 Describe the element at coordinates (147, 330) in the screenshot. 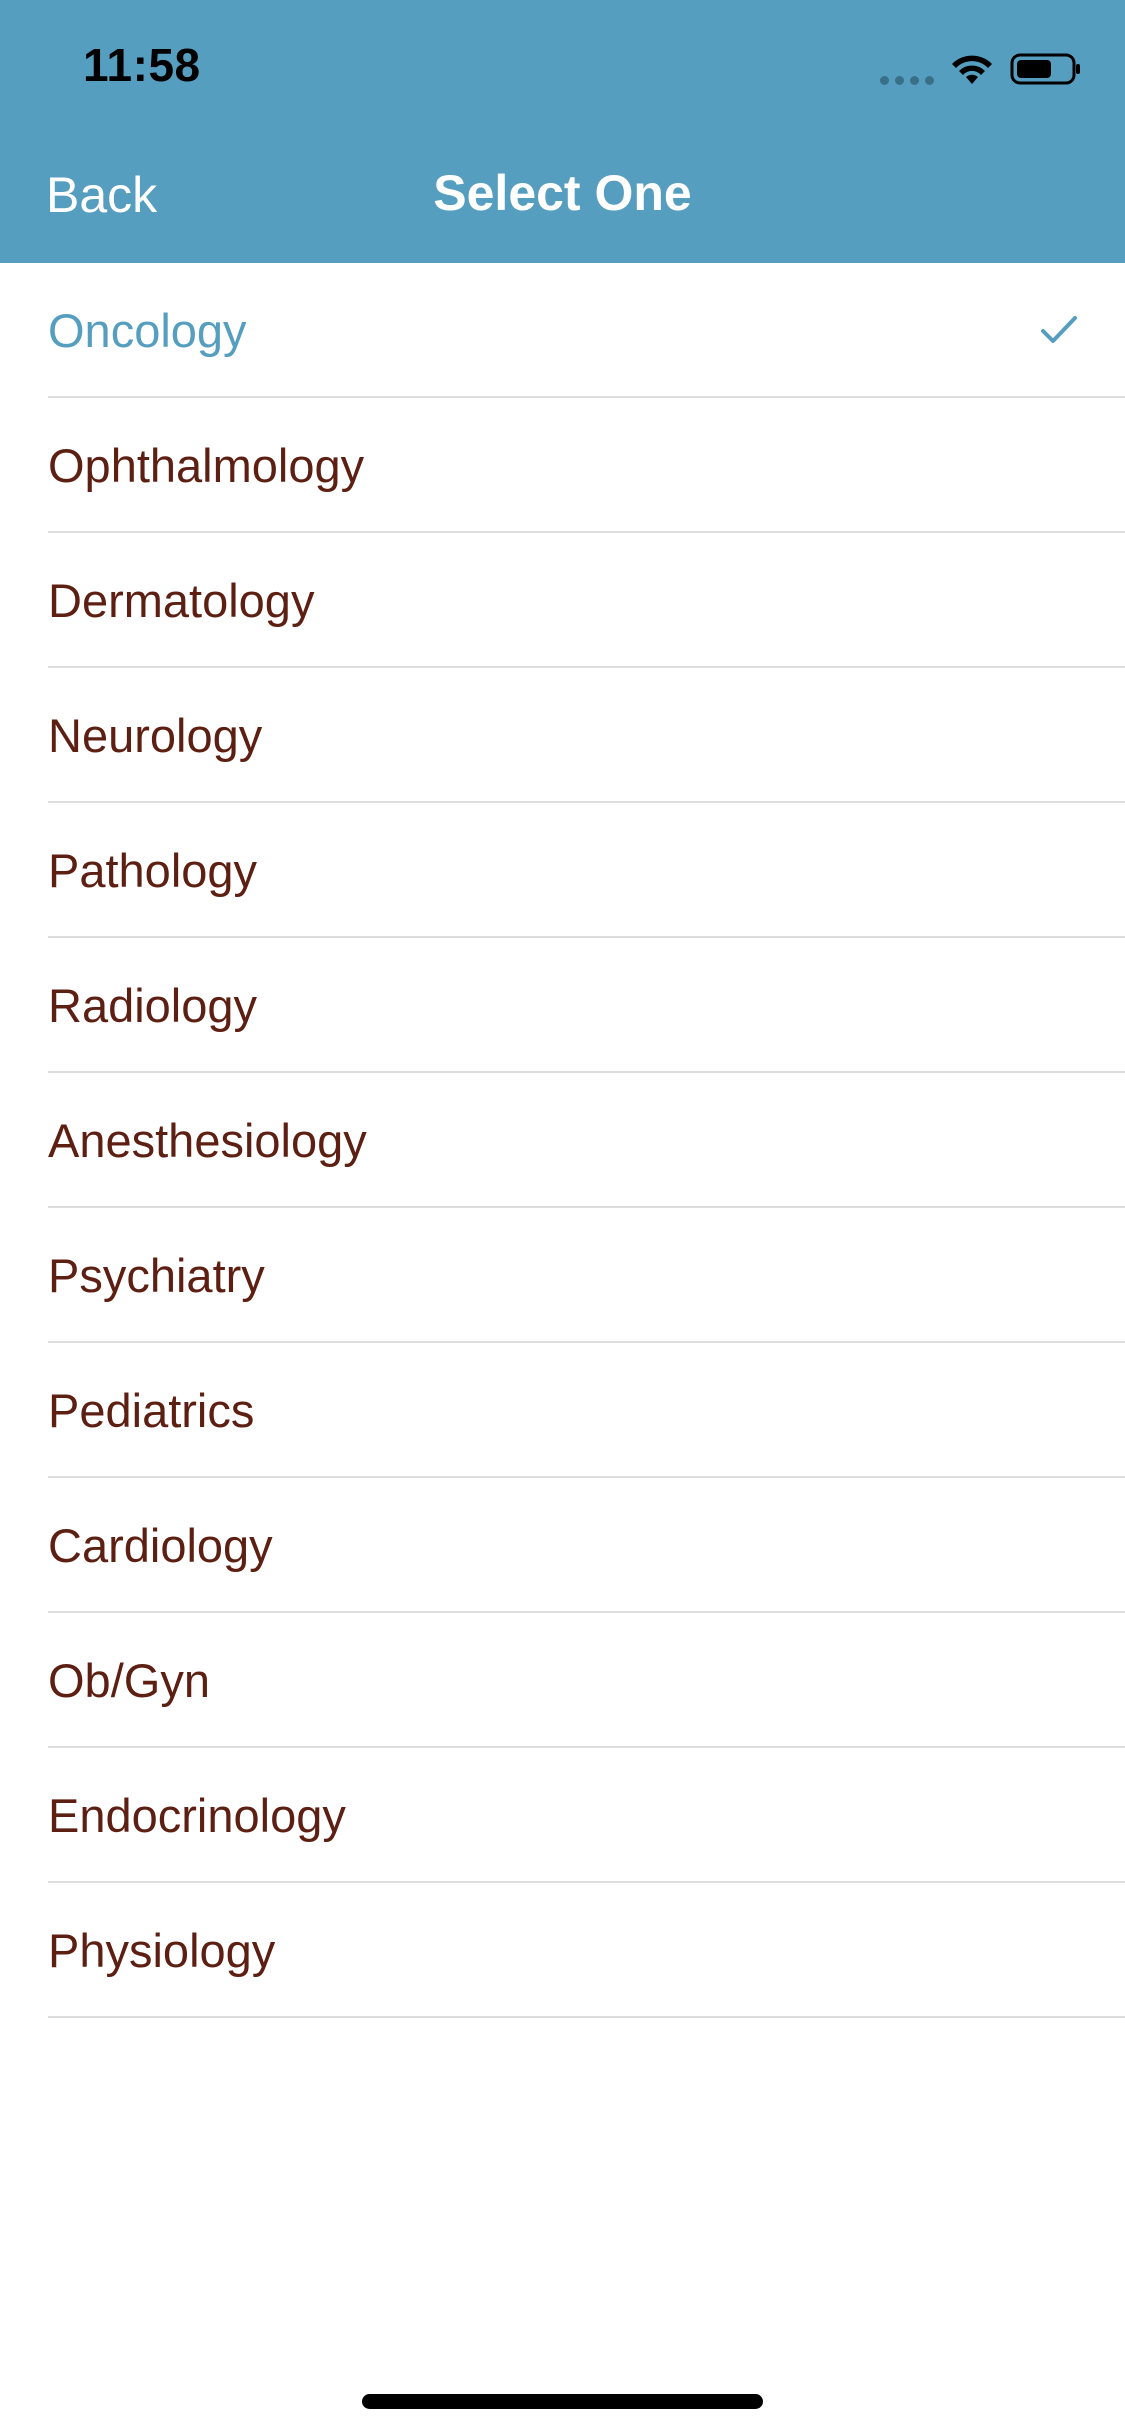

I see `list-item-label: Oncology` at that location.